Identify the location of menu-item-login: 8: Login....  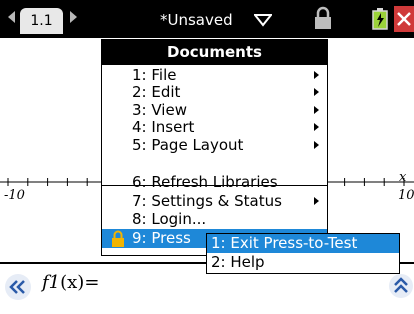
(214, 219).